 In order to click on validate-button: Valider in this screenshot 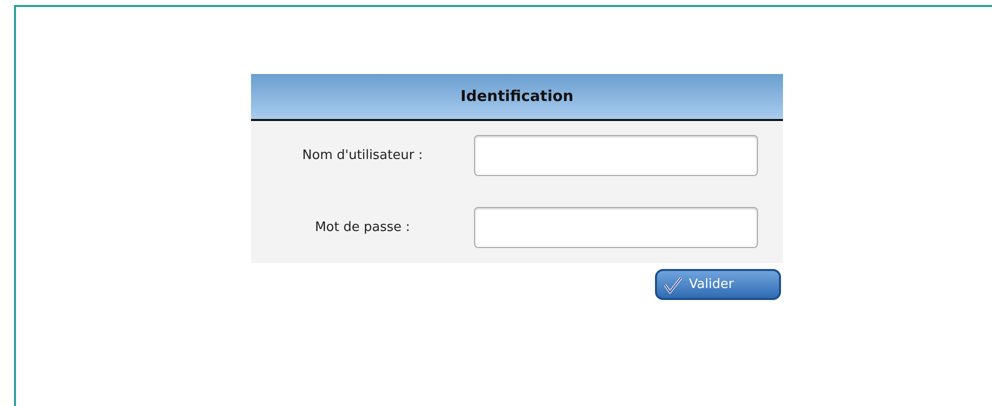, I will do `click(718, 284)`.